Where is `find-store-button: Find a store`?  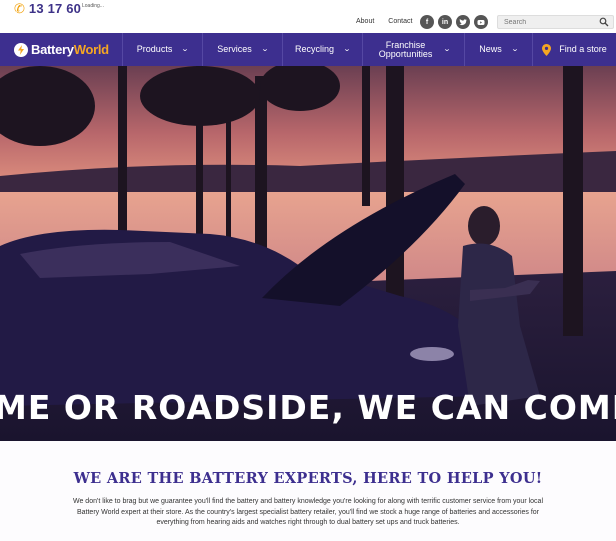
find-store-button: Find a store is located at coordinates (574, 49).